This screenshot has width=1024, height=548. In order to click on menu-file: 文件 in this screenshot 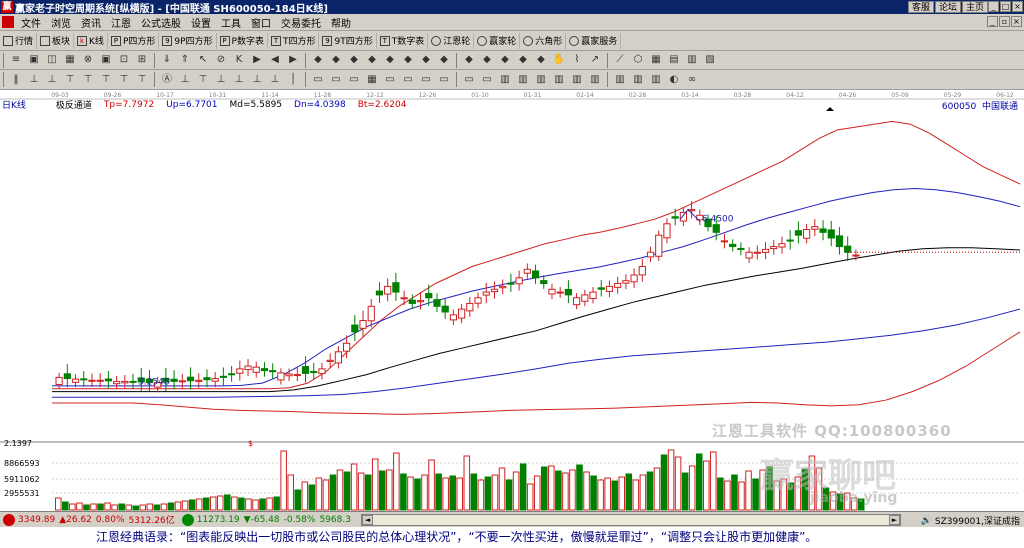, I will do `click(31, 22)`.